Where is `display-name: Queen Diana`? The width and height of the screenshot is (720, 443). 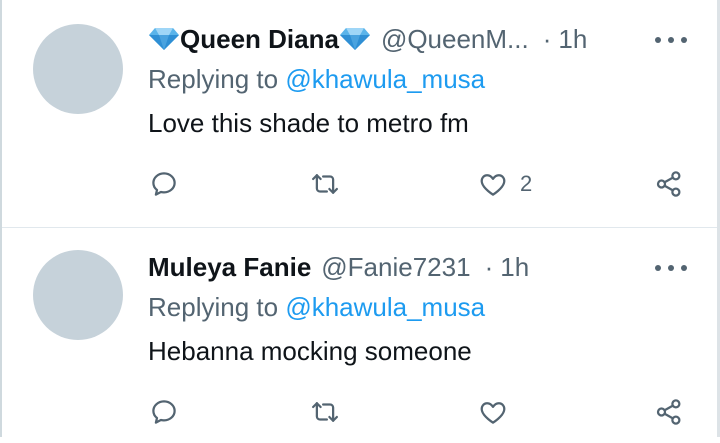 display-name: Queen Diana is located at coordinates (259, 39).